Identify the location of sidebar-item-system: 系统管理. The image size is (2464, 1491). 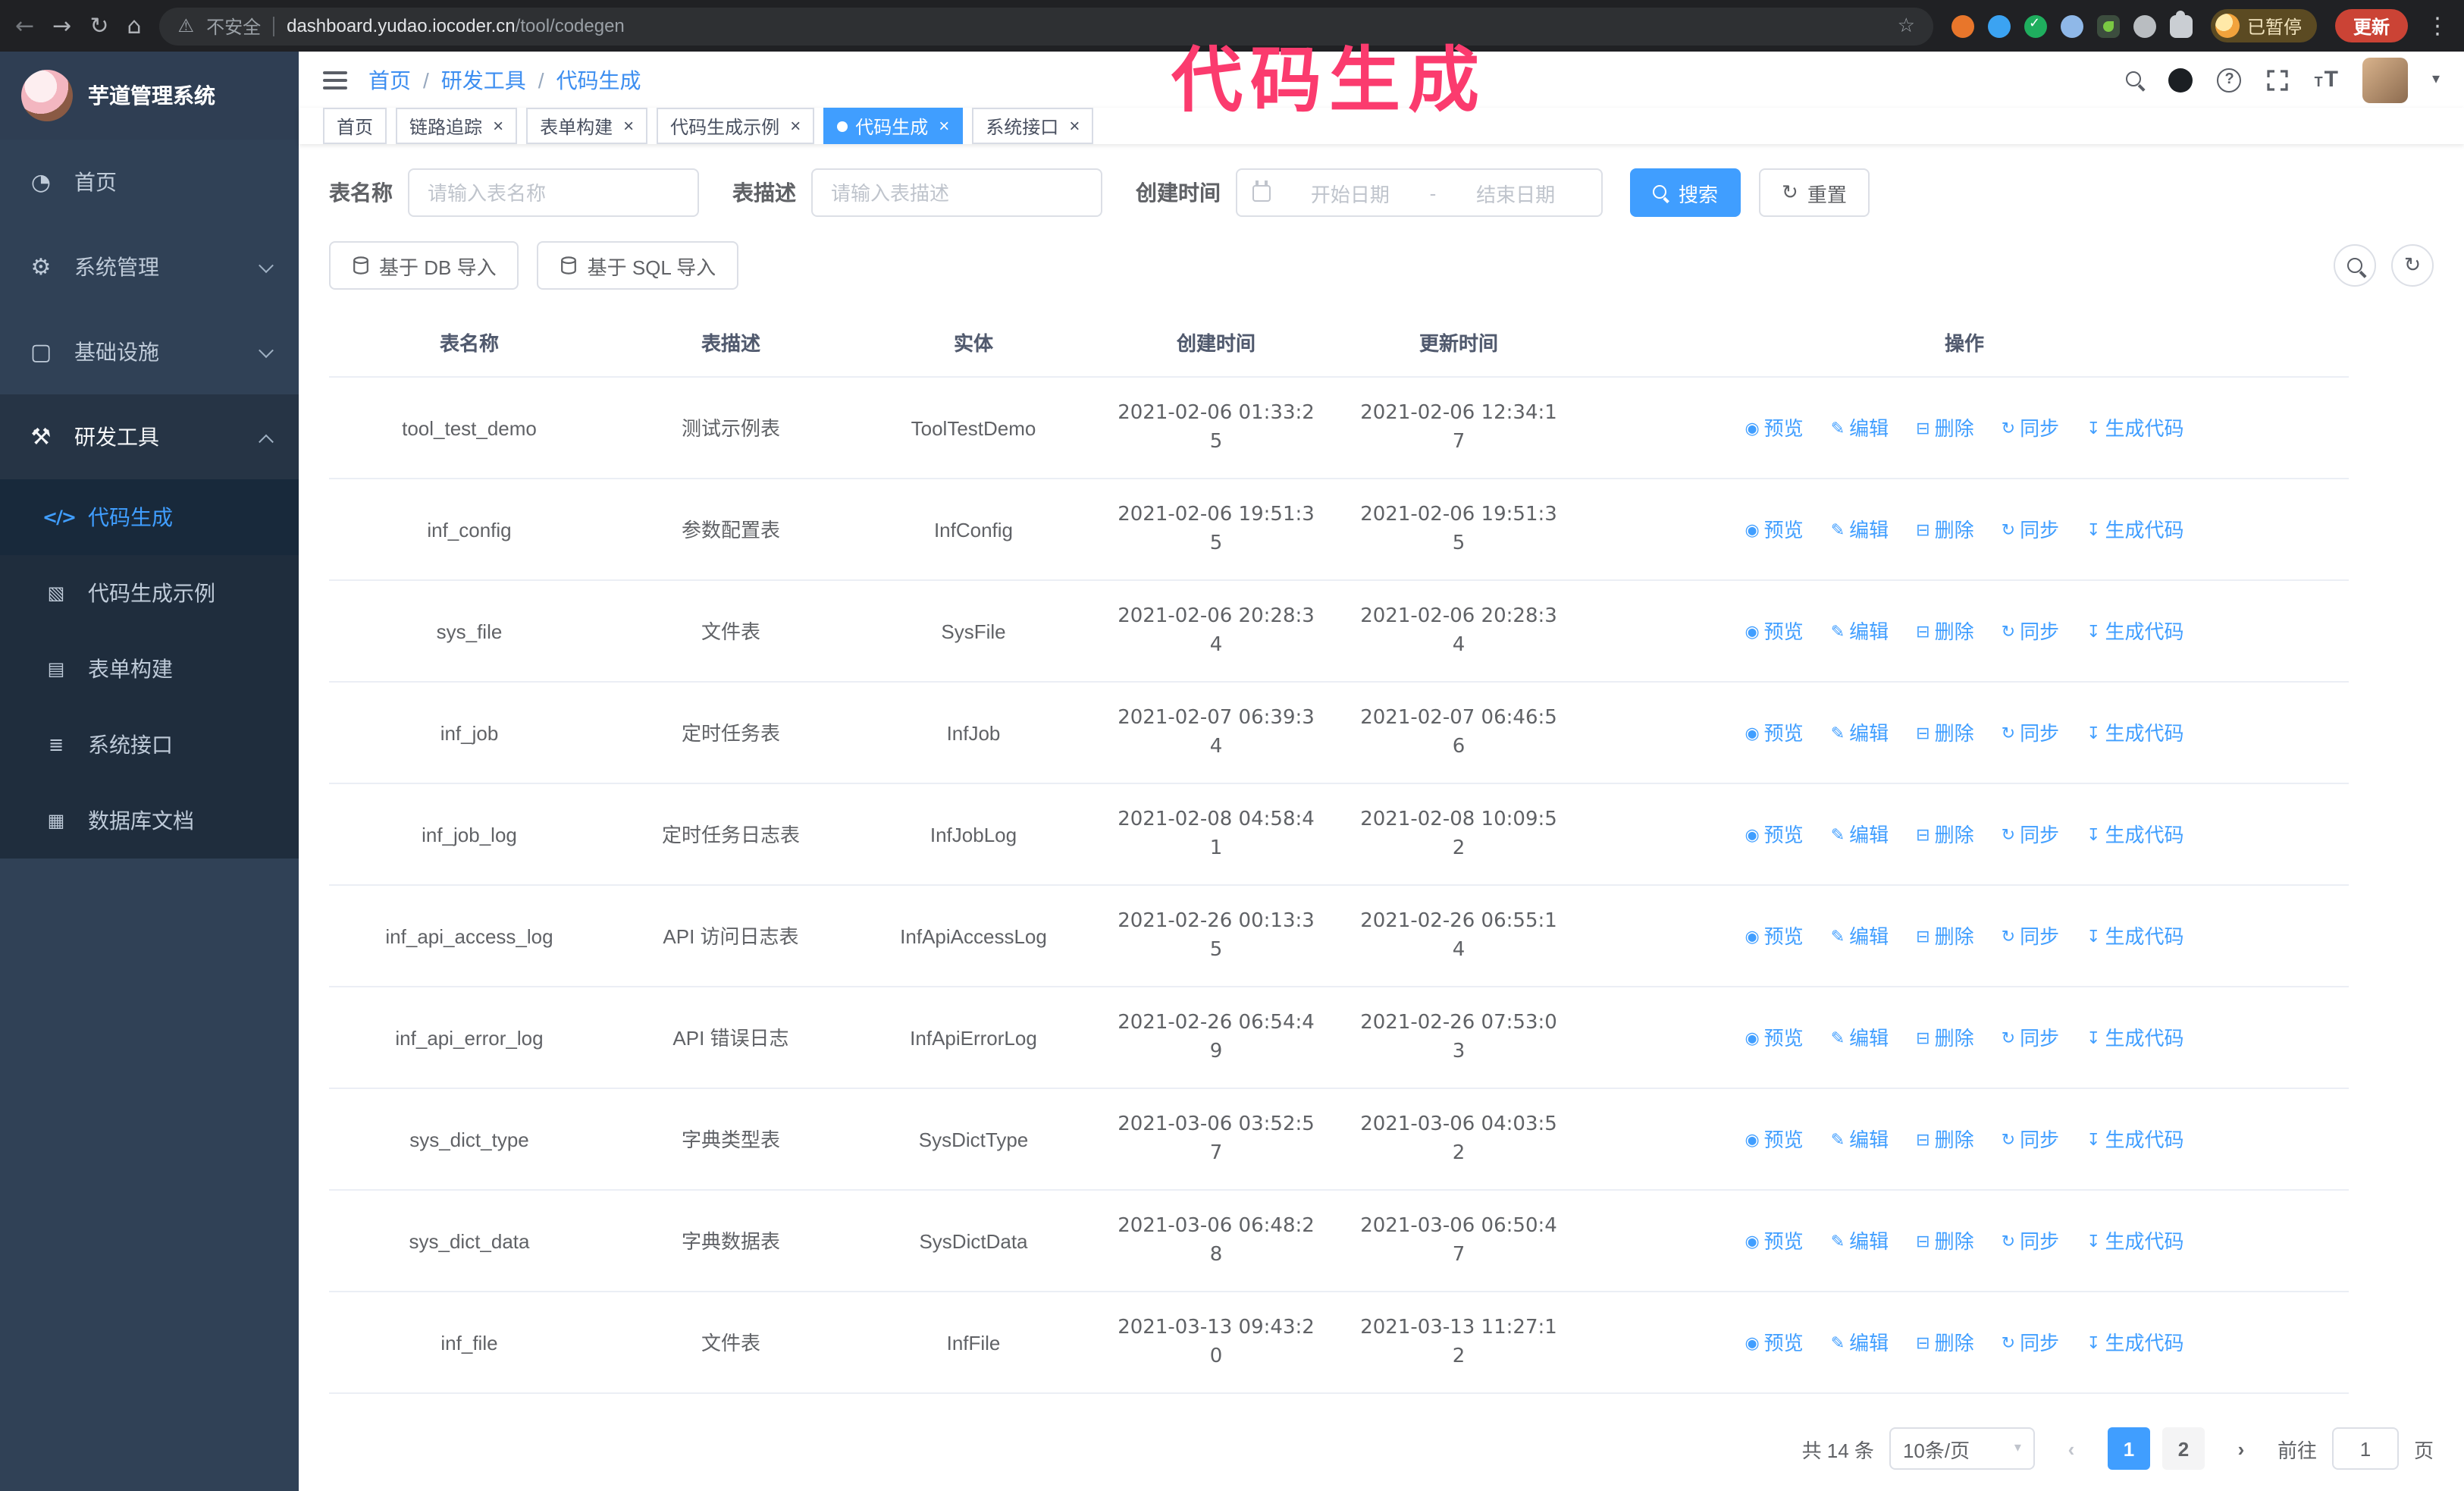
(150, 266).